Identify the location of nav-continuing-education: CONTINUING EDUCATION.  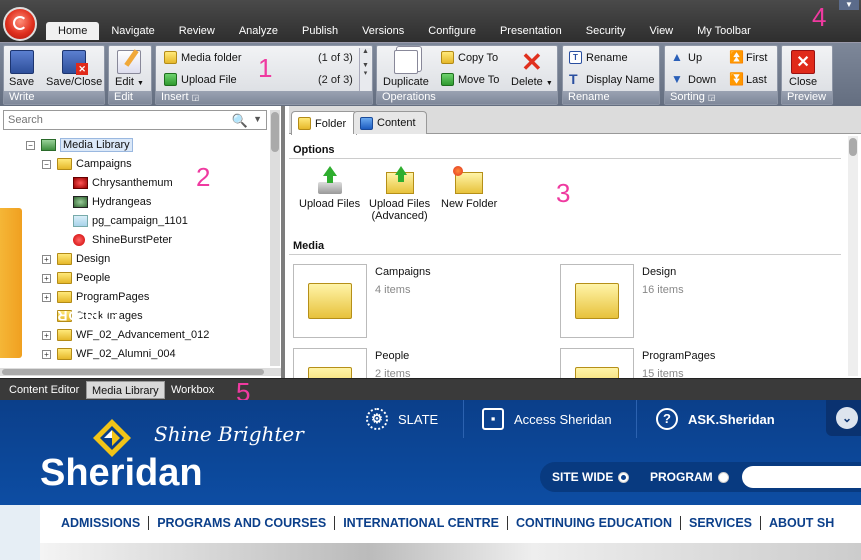
(594, 523).